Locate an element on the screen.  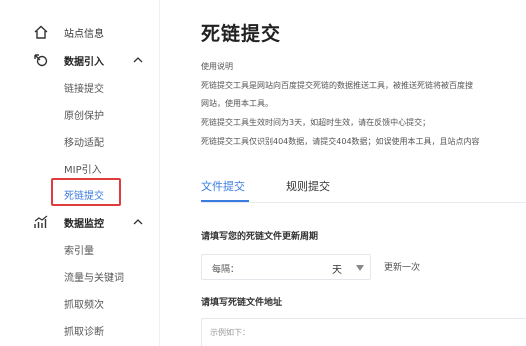
sidebar-subitem-dead-link: 死链提交 is located at coordinates (84, 194).